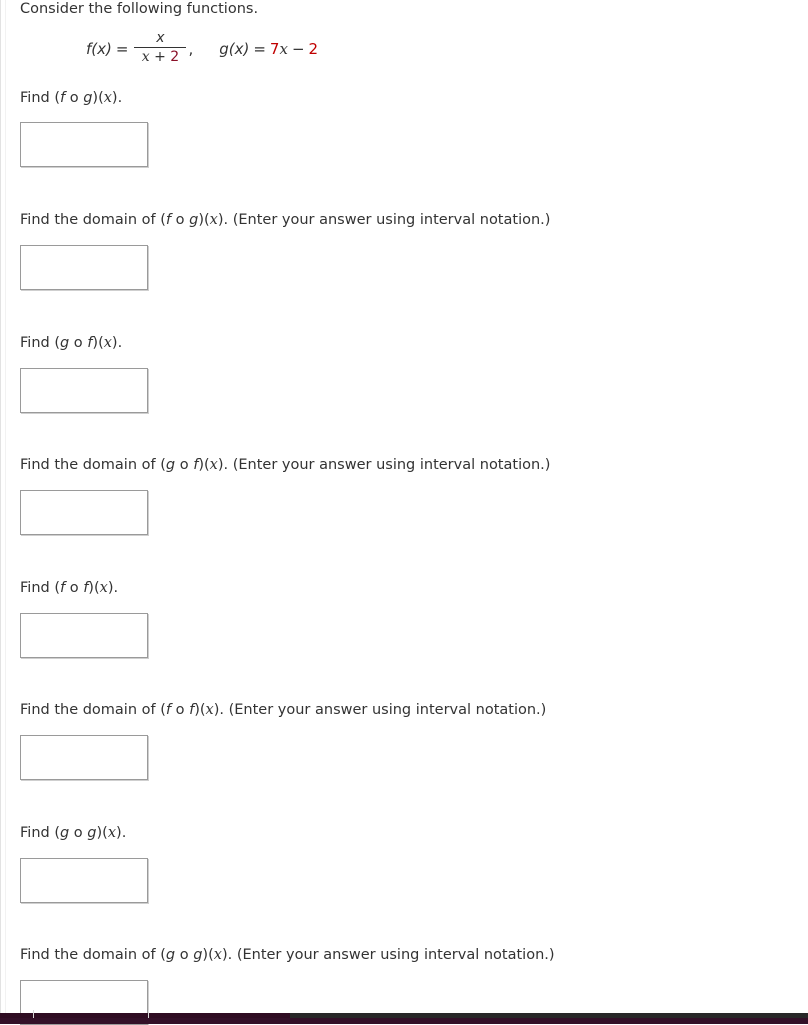 This screenshot has height=1025, width=808. Describe the element at coordinates (33, 1014) in the screenshot. I see `bottom-tick-left` at that location.